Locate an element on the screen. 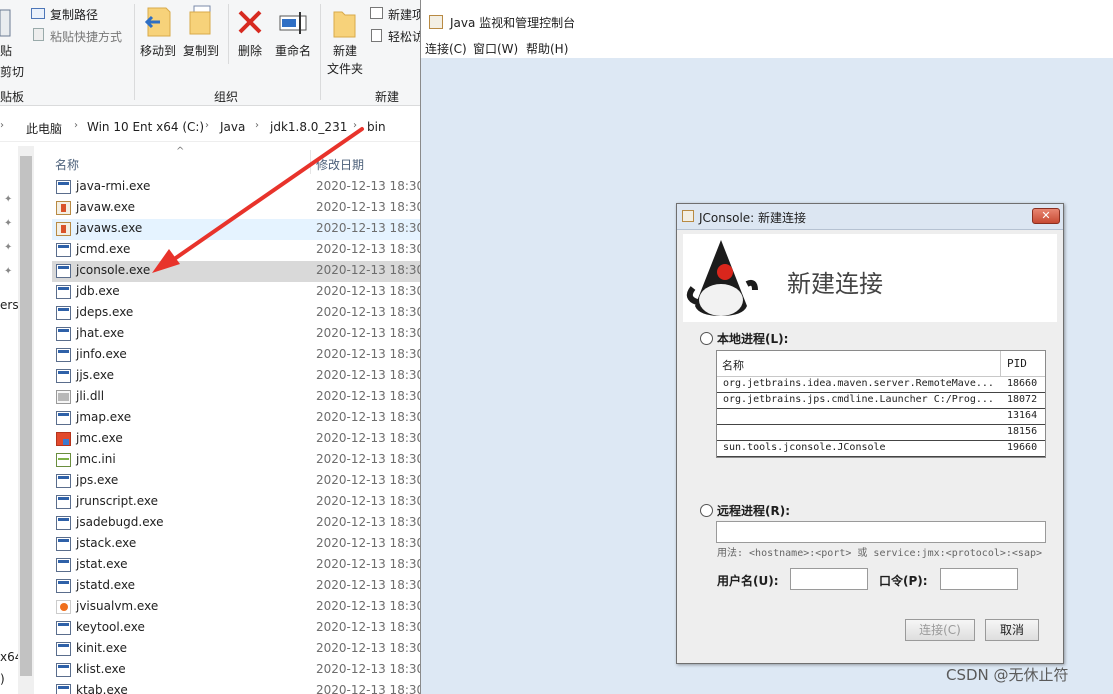  file-row: java-rmi.exe 2020-12-13 18:30 is located at coordinates (236, 187).